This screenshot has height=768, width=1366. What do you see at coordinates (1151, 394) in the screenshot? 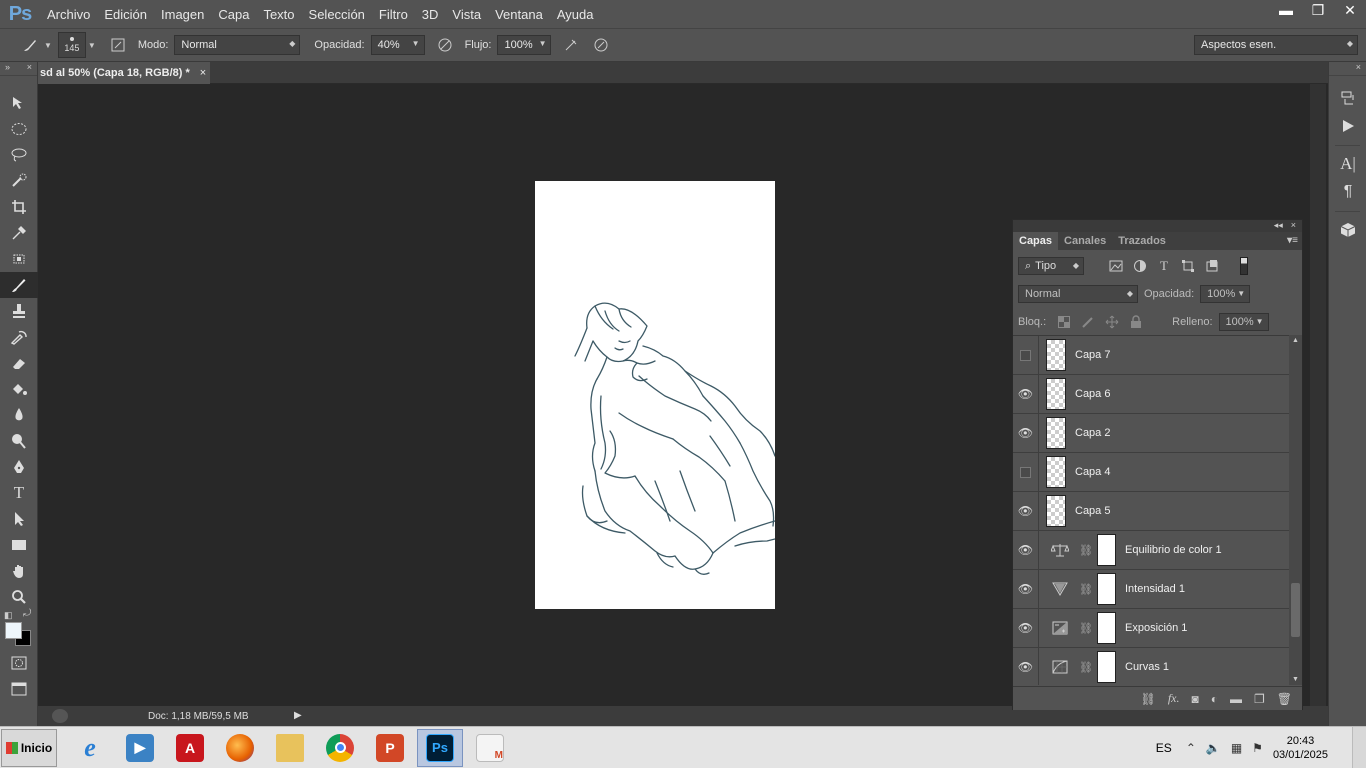
I see `layer-row: 👁 Capa 6` at bounding box center [1151, 394].